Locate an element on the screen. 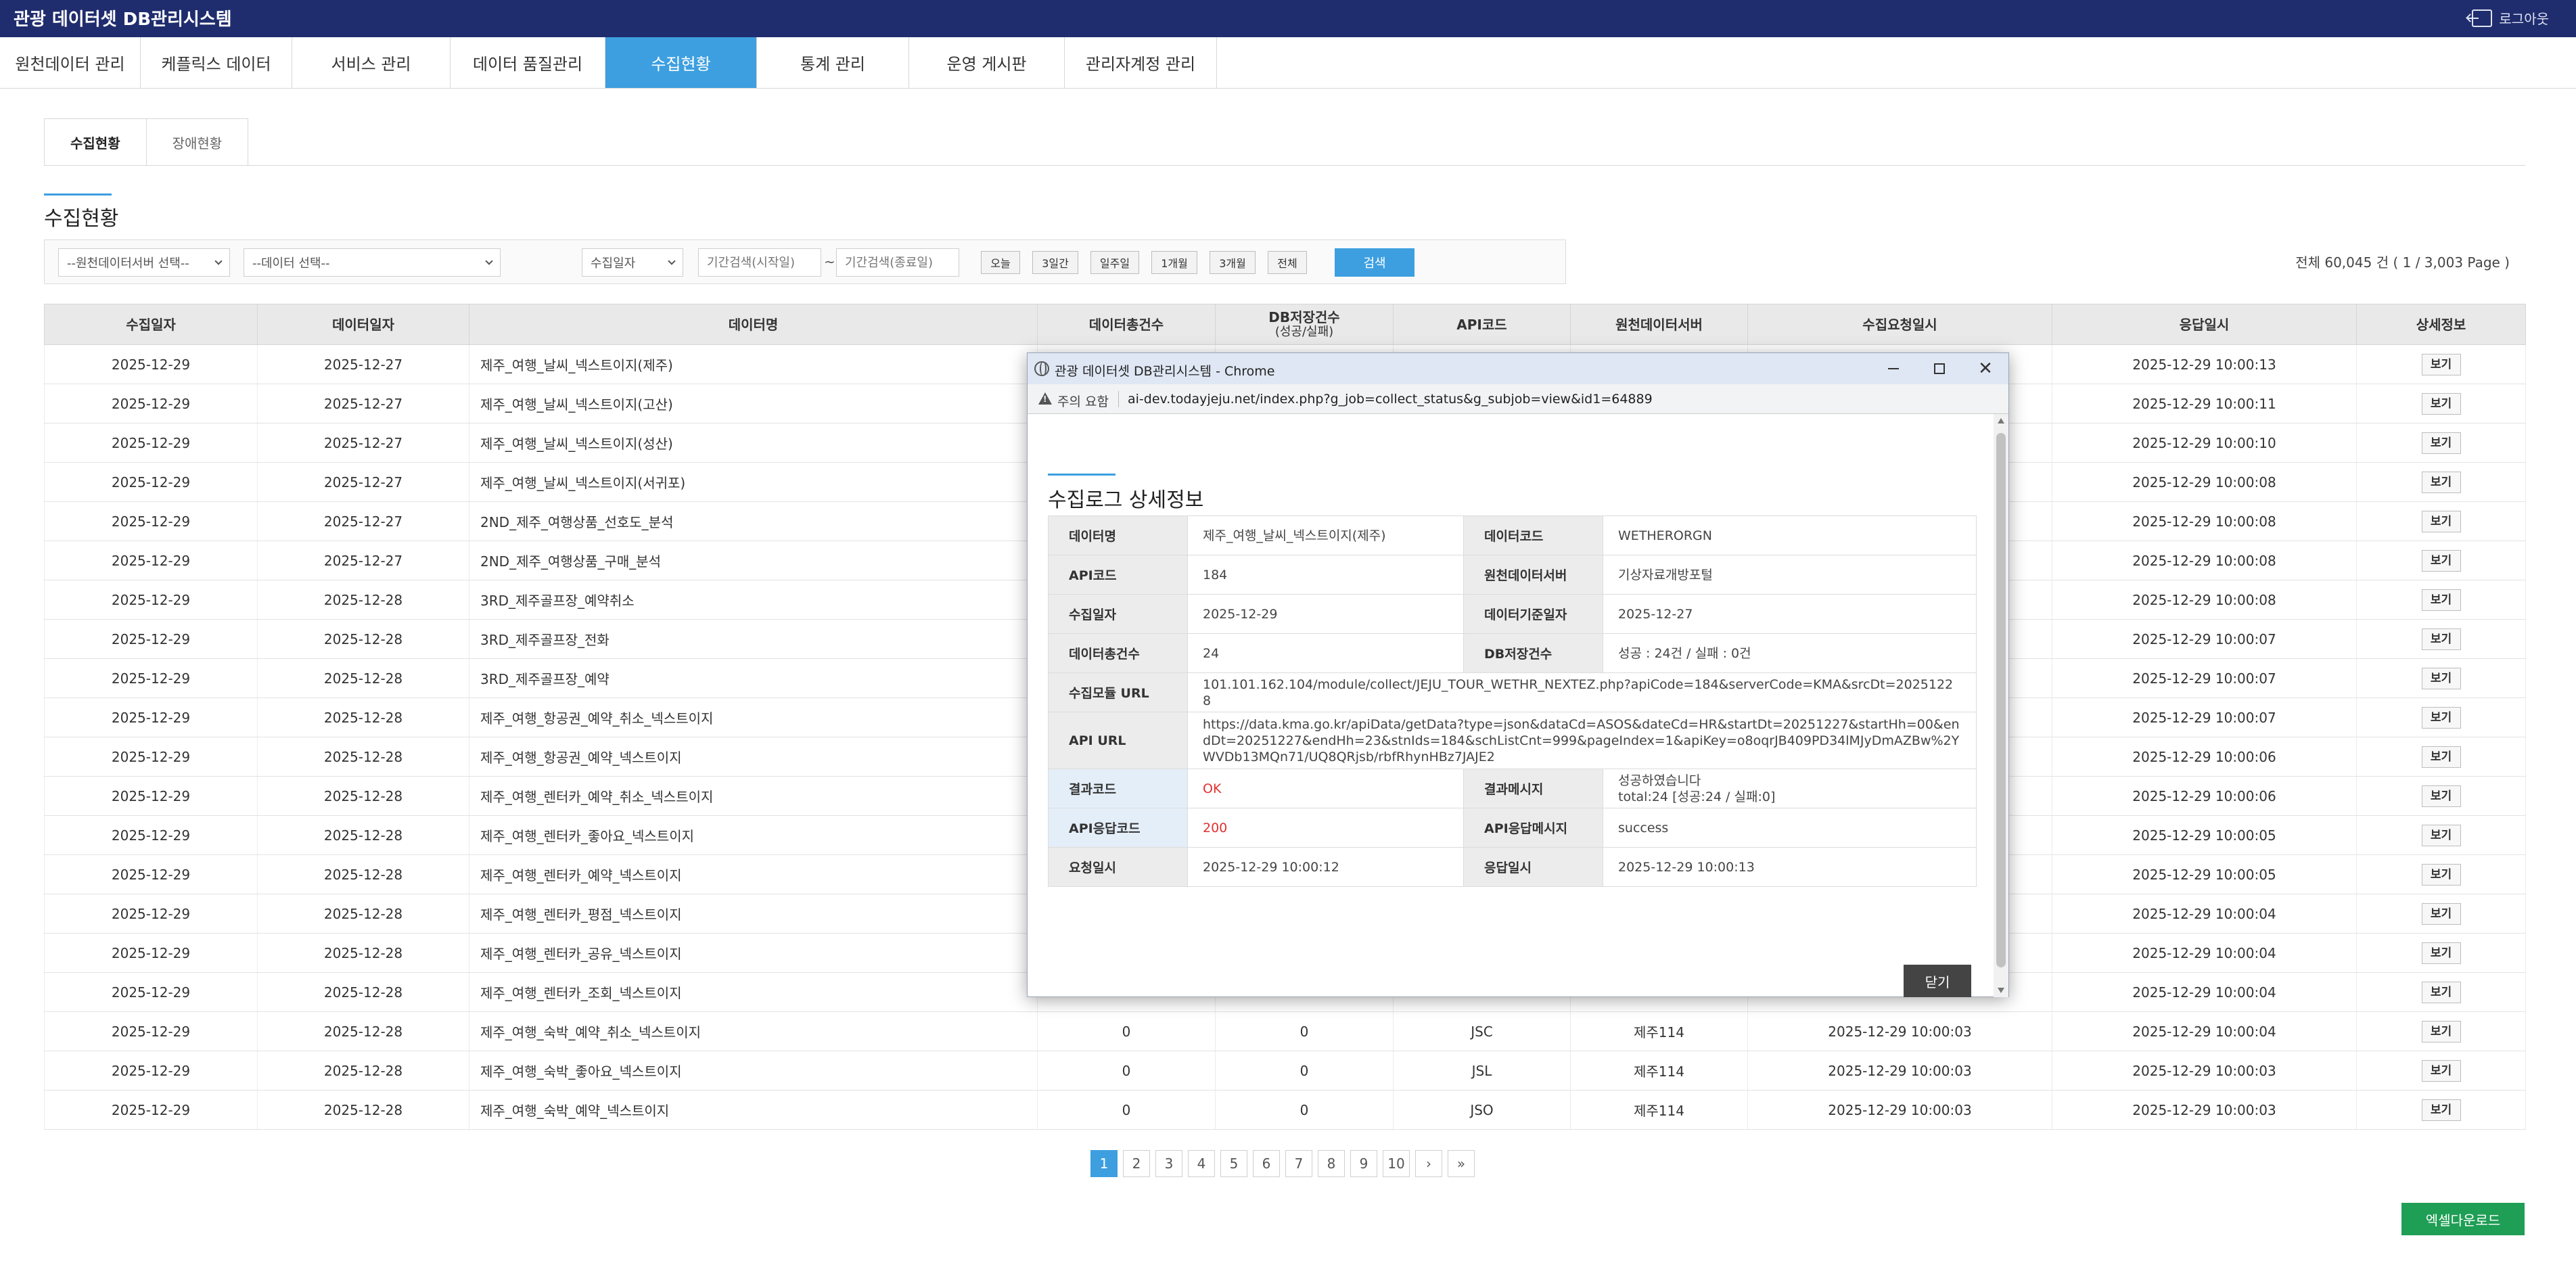  quick-week-button: 일주일 is located at coordinates (1114, 262).